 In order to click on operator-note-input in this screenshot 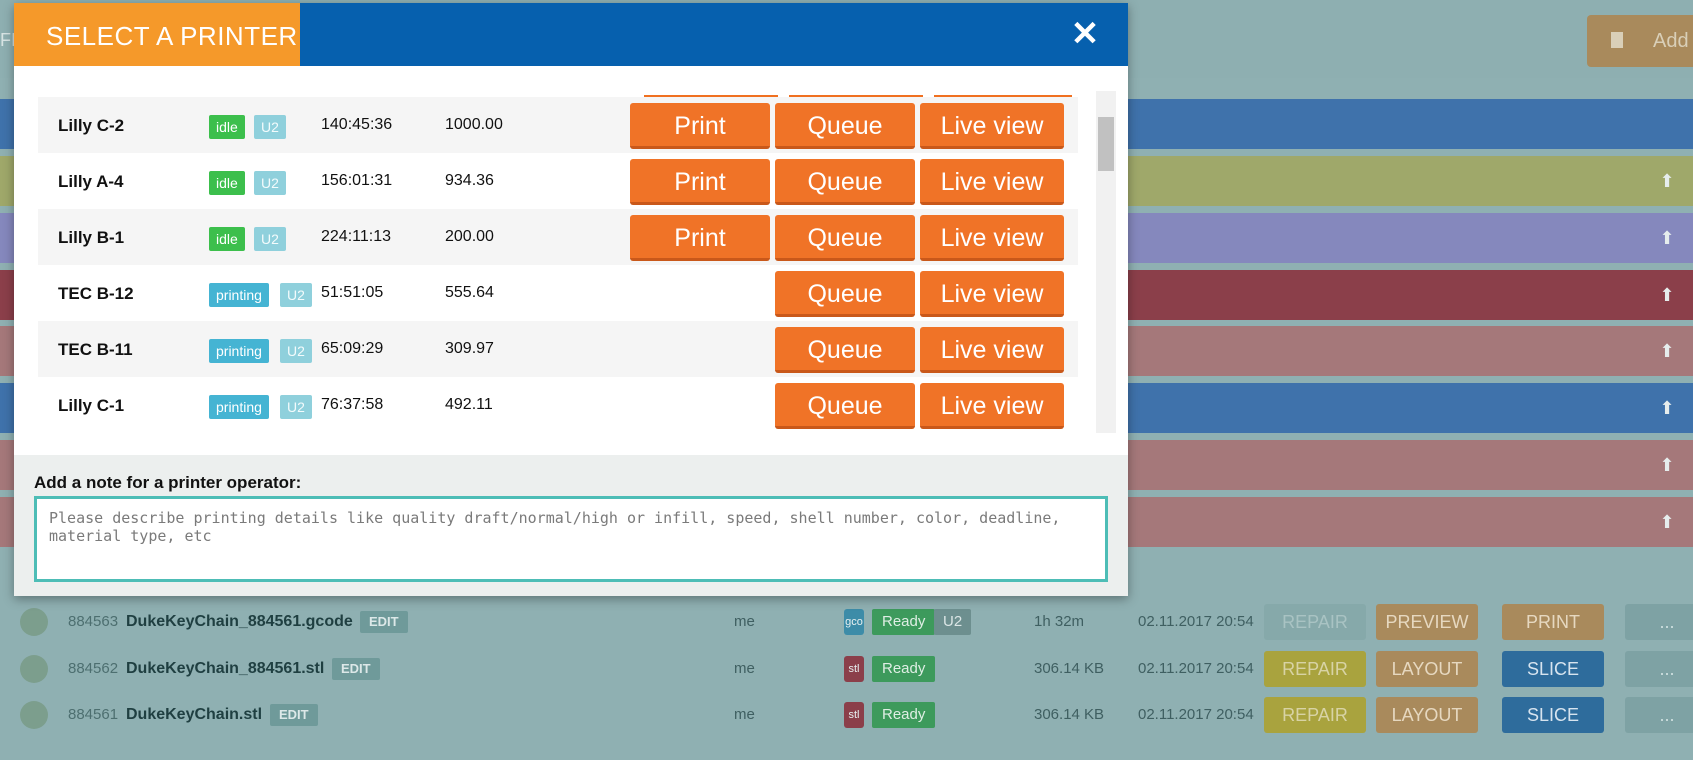, I will do `click(571, 539)`.